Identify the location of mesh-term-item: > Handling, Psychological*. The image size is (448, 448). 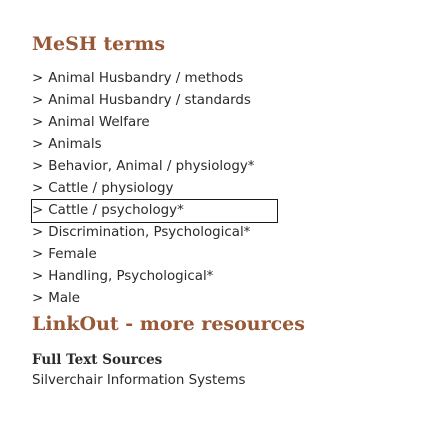
(154, 277).